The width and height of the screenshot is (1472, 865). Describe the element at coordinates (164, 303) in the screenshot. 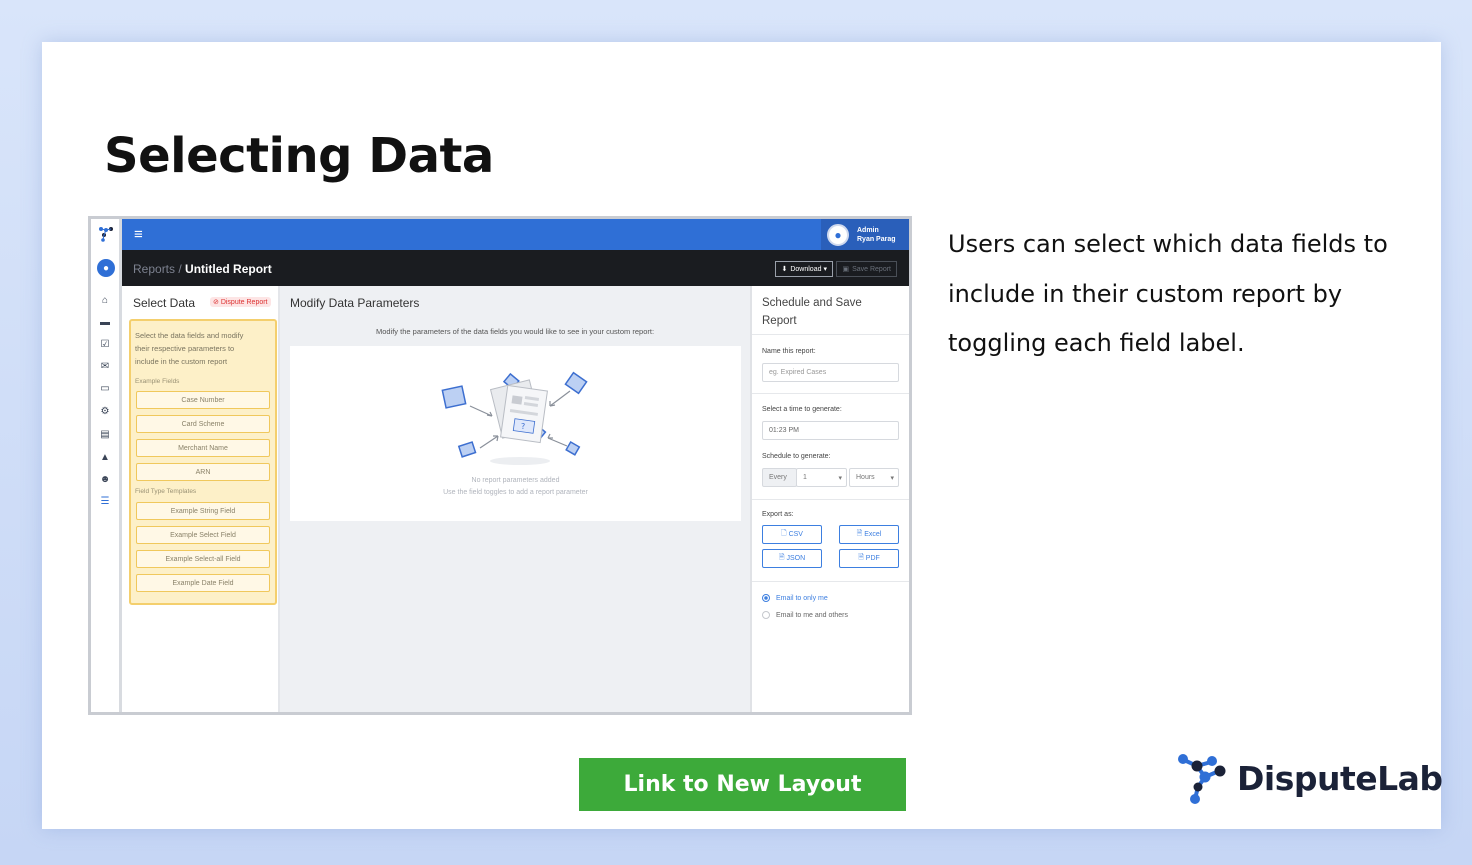

I see `select-data-heading: Select Data` at that location.